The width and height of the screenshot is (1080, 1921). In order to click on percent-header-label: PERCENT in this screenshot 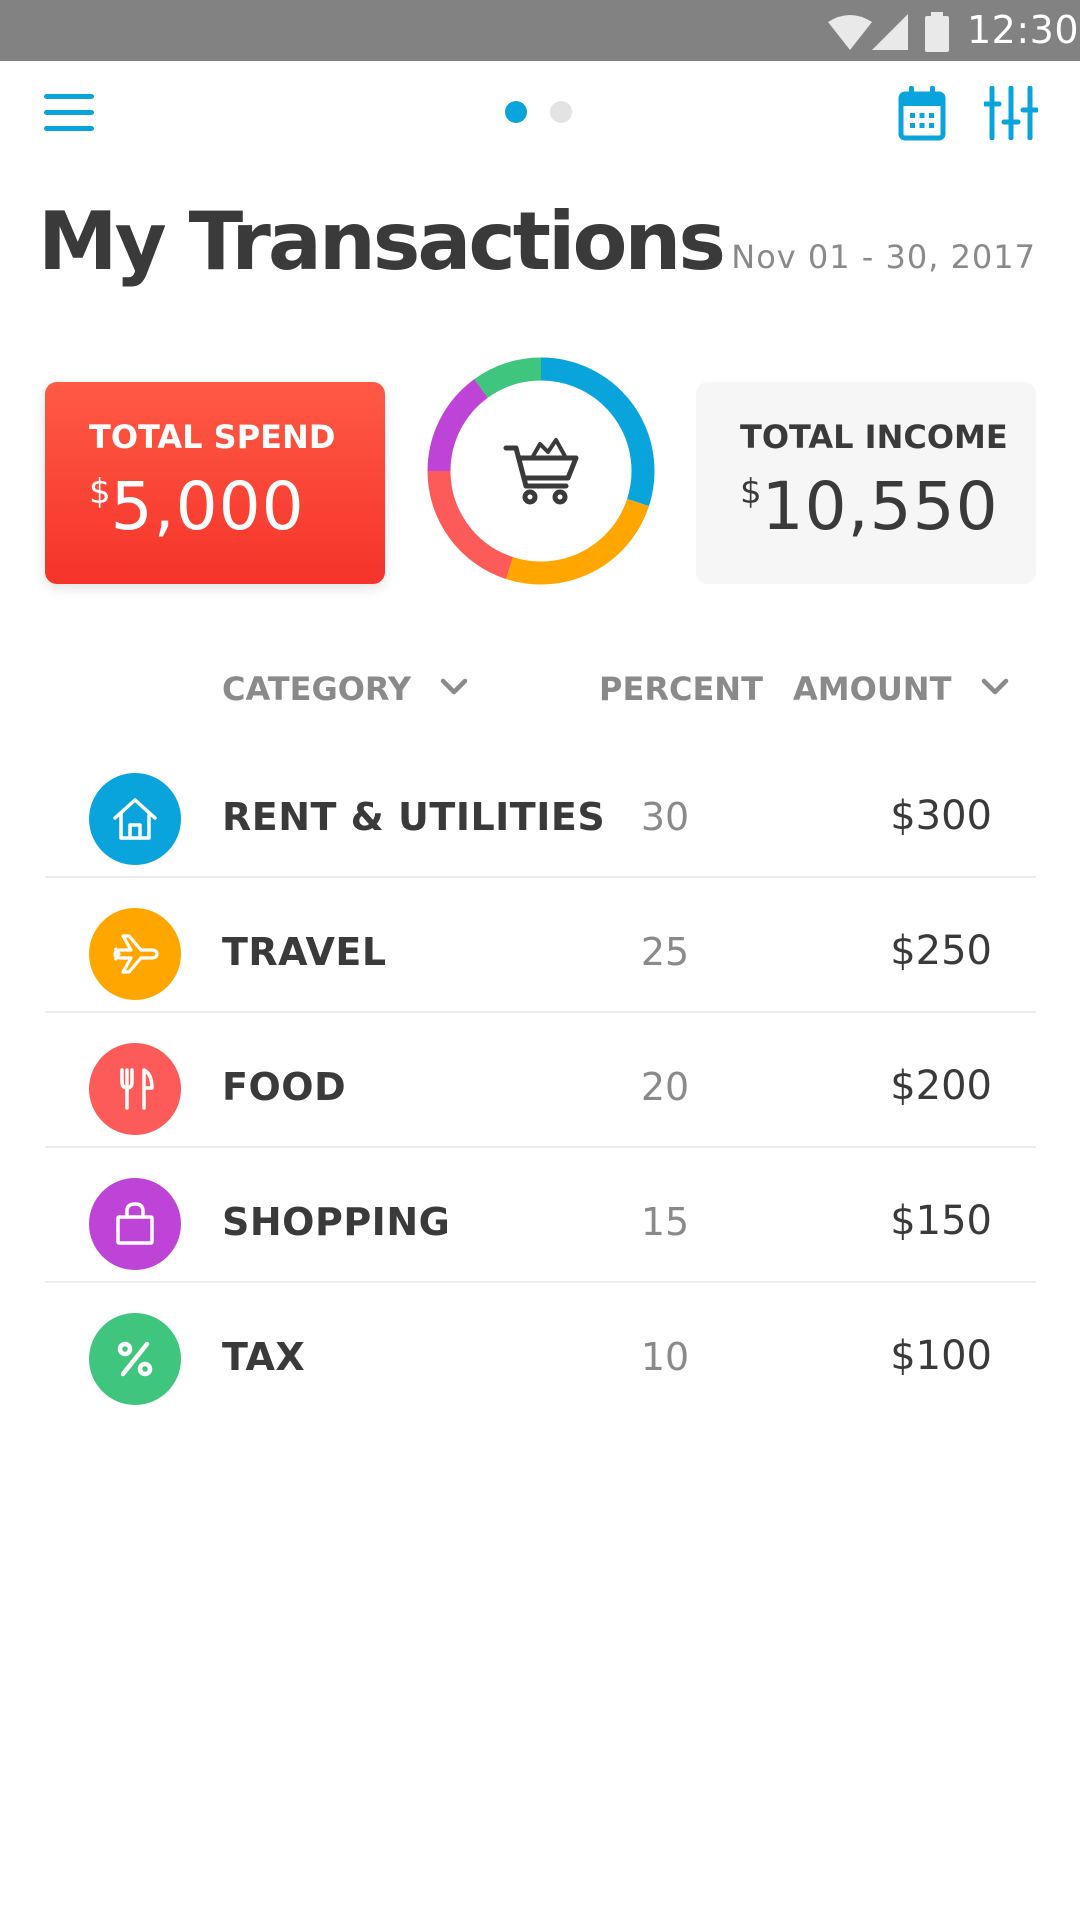, I will do `click(681, 689)`.